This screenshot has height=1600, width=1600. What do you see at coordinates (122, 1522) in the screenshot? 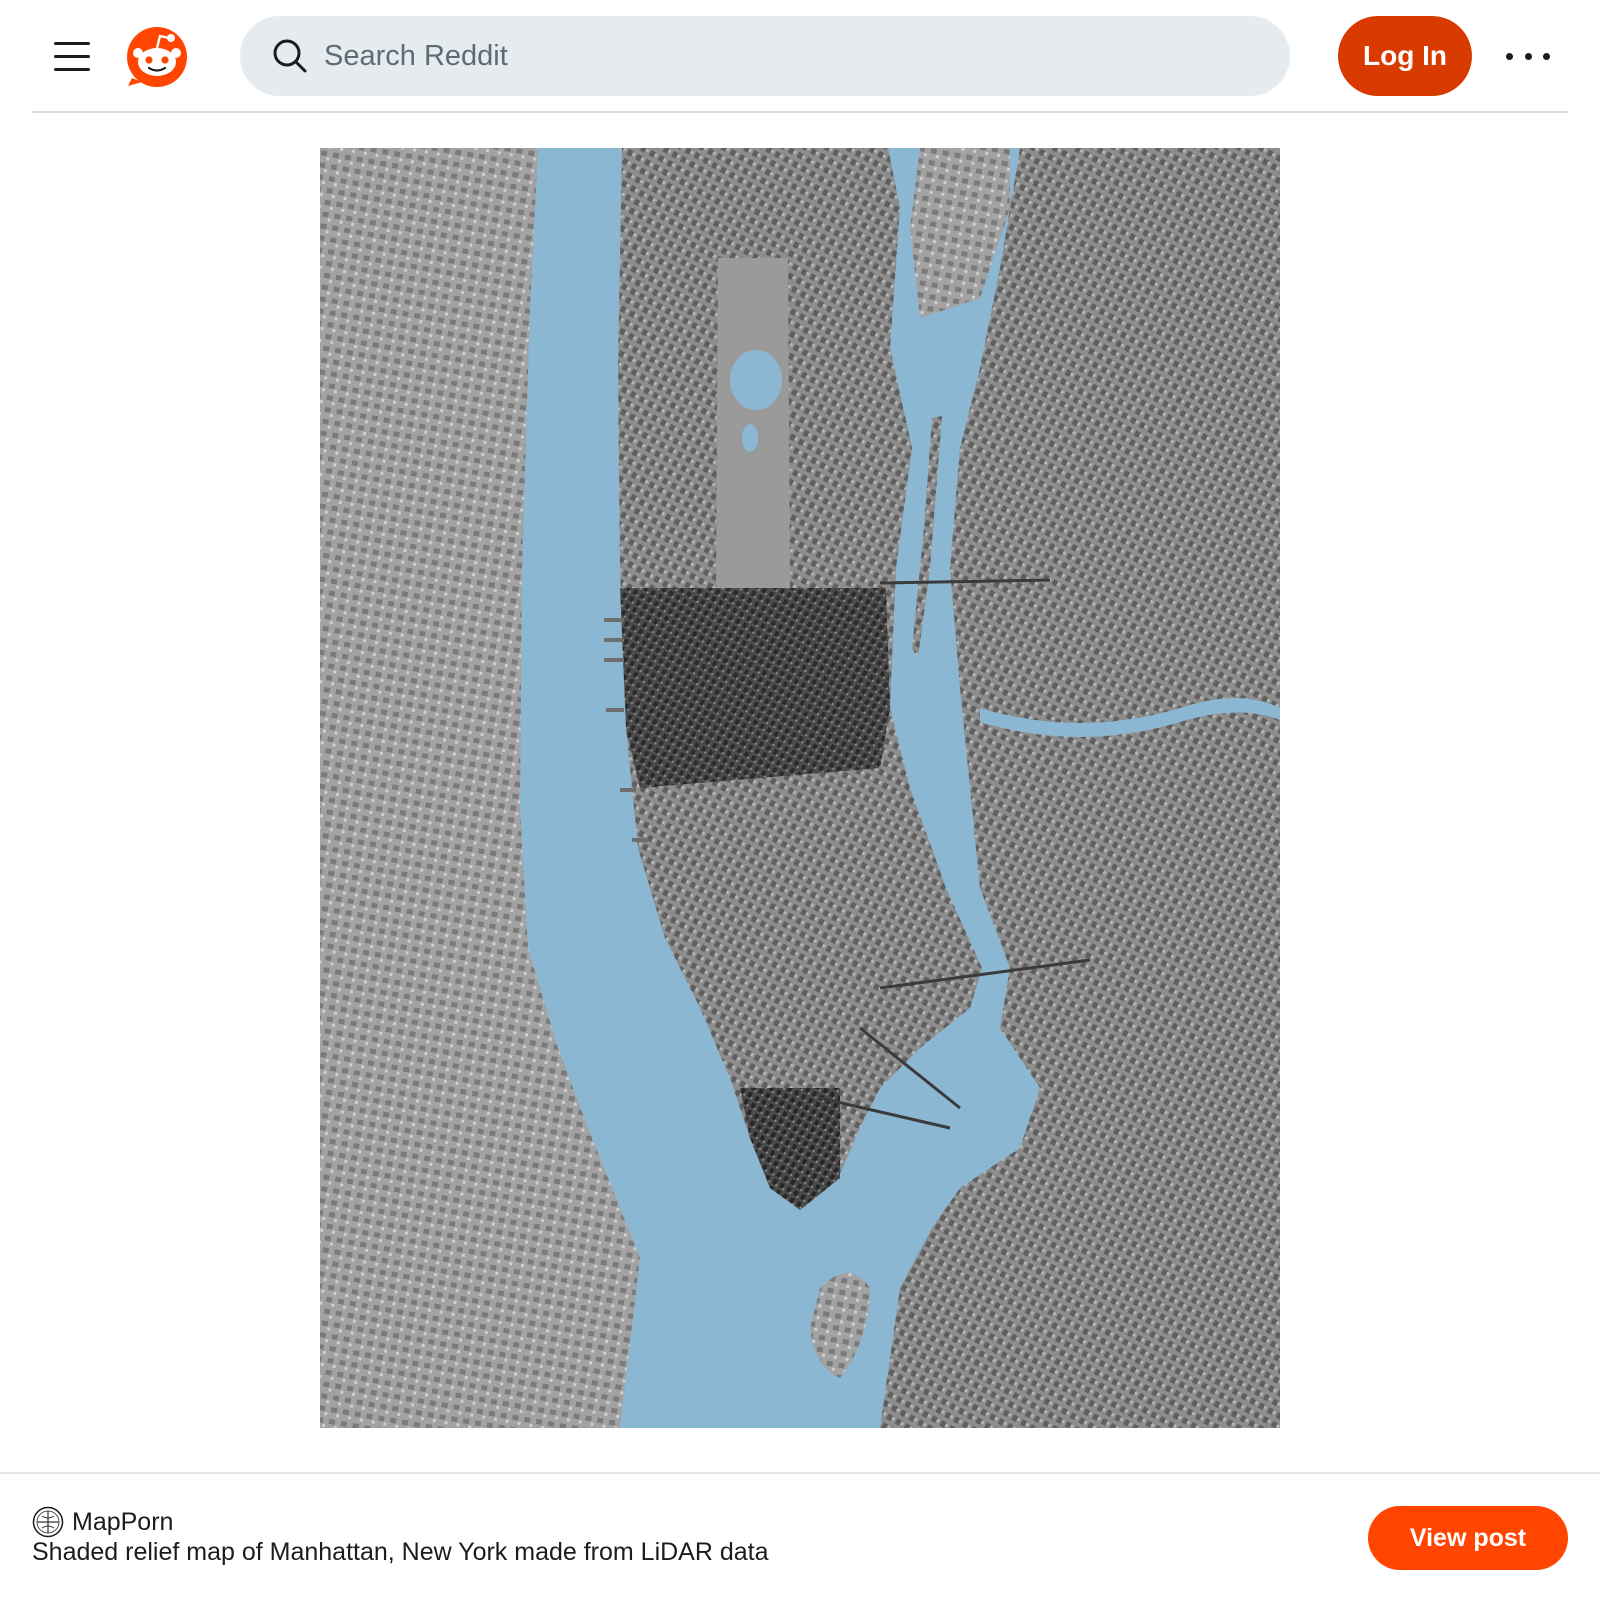
I see `subreddit-name: MapPorn` at bounding box center [122, 1522].